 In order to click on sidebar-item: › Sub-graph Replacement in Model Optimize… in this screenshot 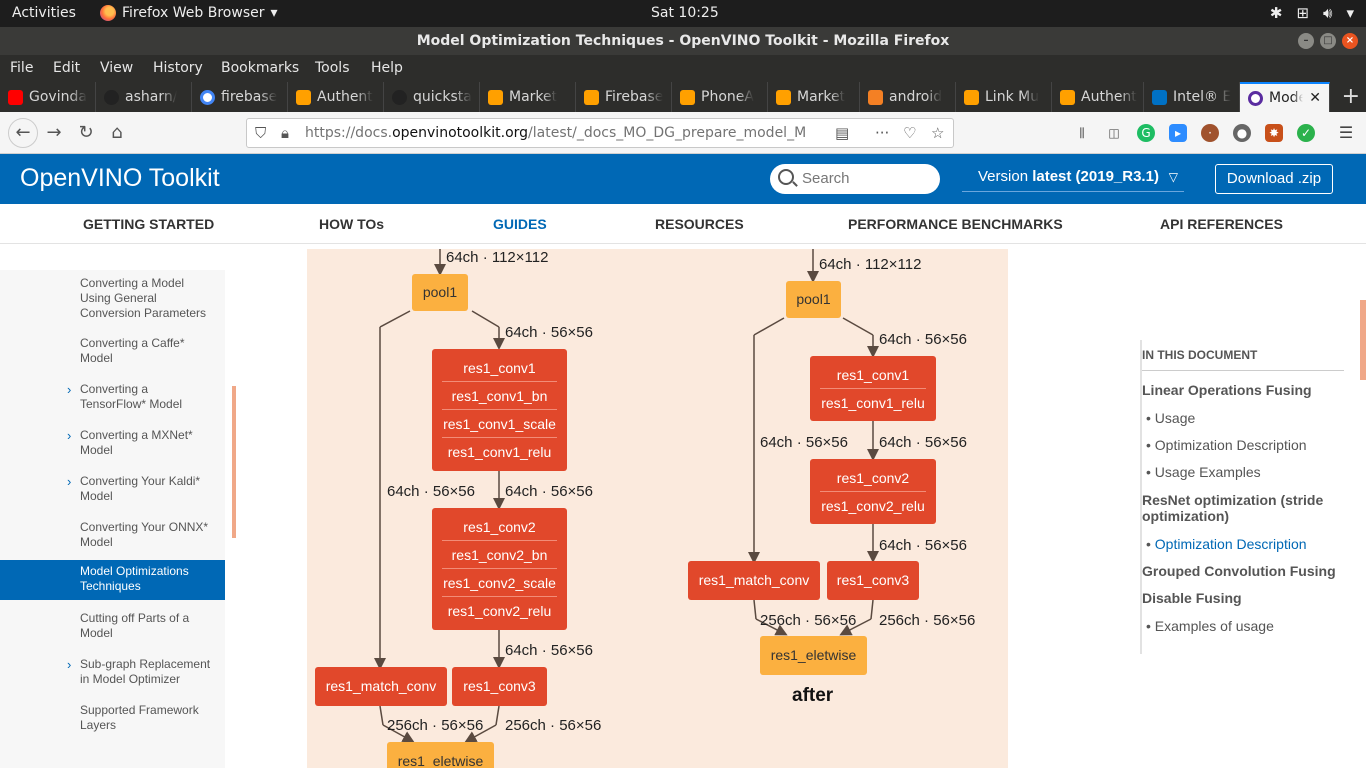, I will do `click(112, 672)`.